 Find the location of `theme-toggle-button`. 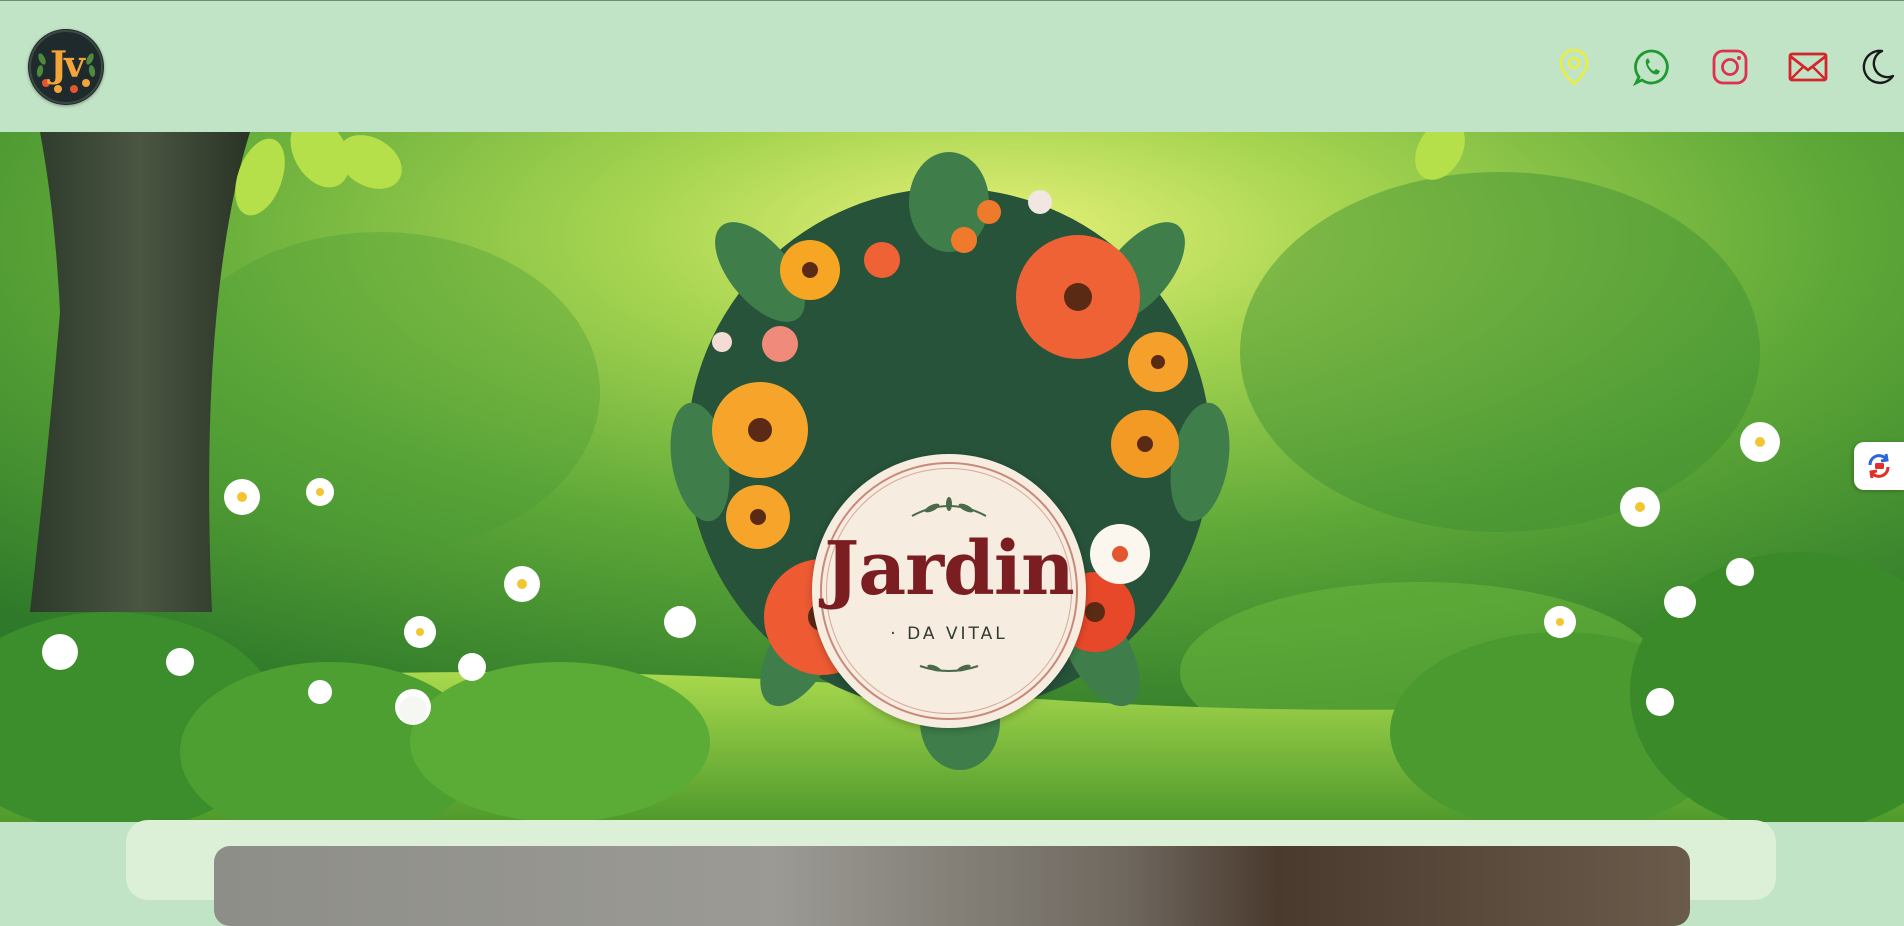

theme-toggle-button is located at coordinates (1878, 67).